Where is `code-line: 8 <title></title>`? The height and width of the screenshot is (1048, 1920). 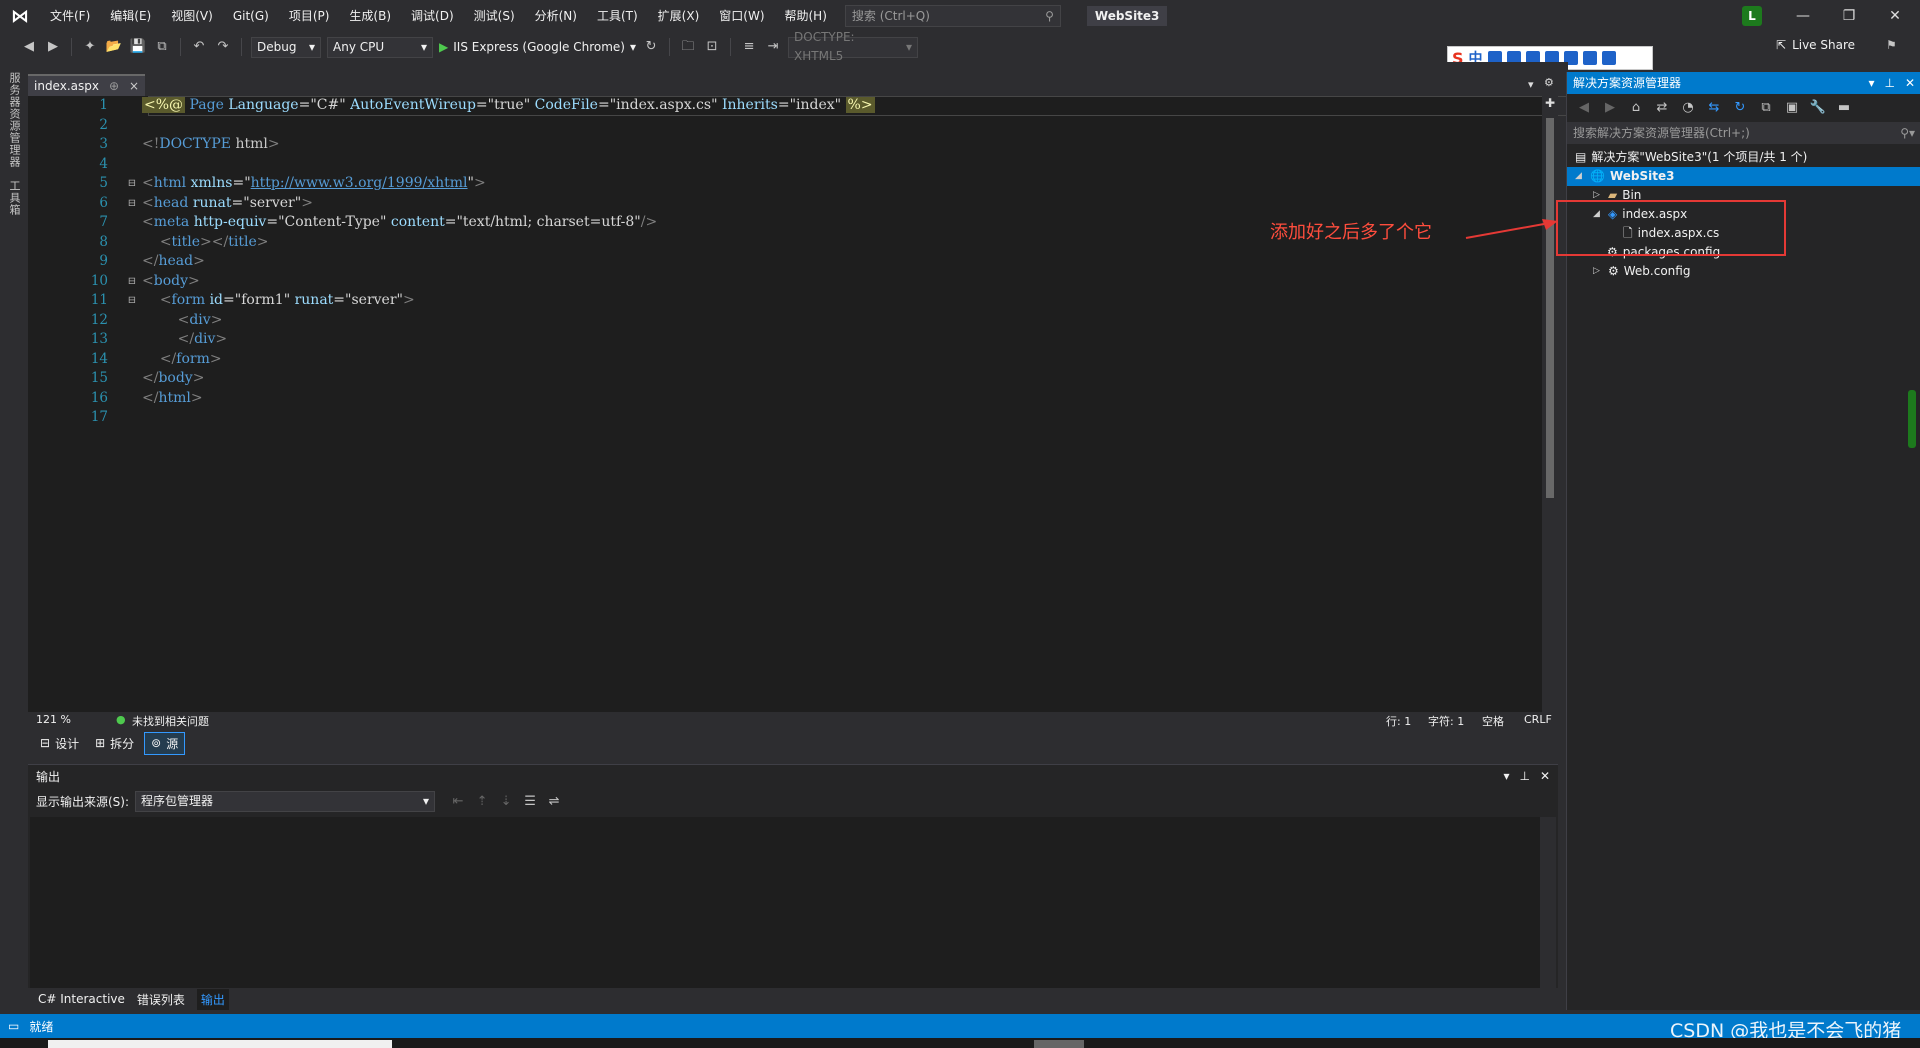 code-line: 8 <title></title> is located at coordinates (161, 243).